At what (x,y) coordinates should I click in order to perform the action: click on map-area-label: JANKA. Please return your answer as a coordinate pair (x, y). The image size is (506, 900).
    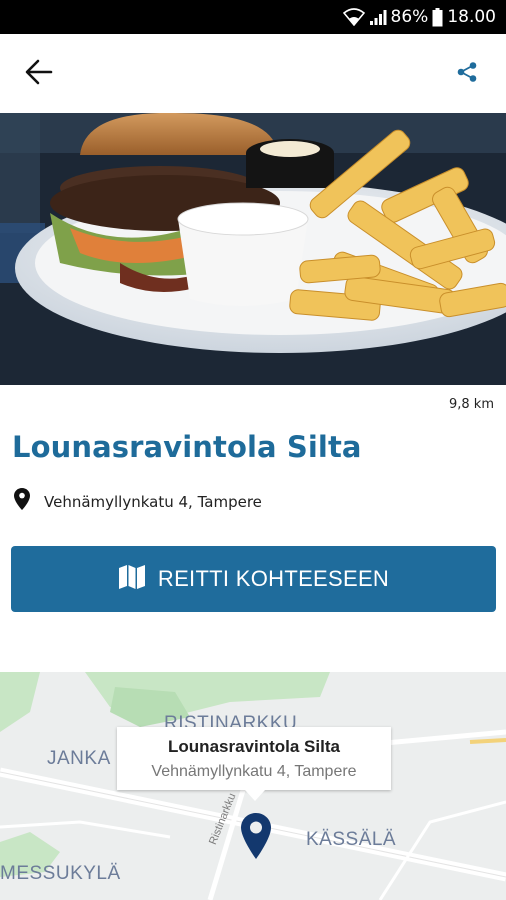
    Looking at the image, I should click on (79, 758).